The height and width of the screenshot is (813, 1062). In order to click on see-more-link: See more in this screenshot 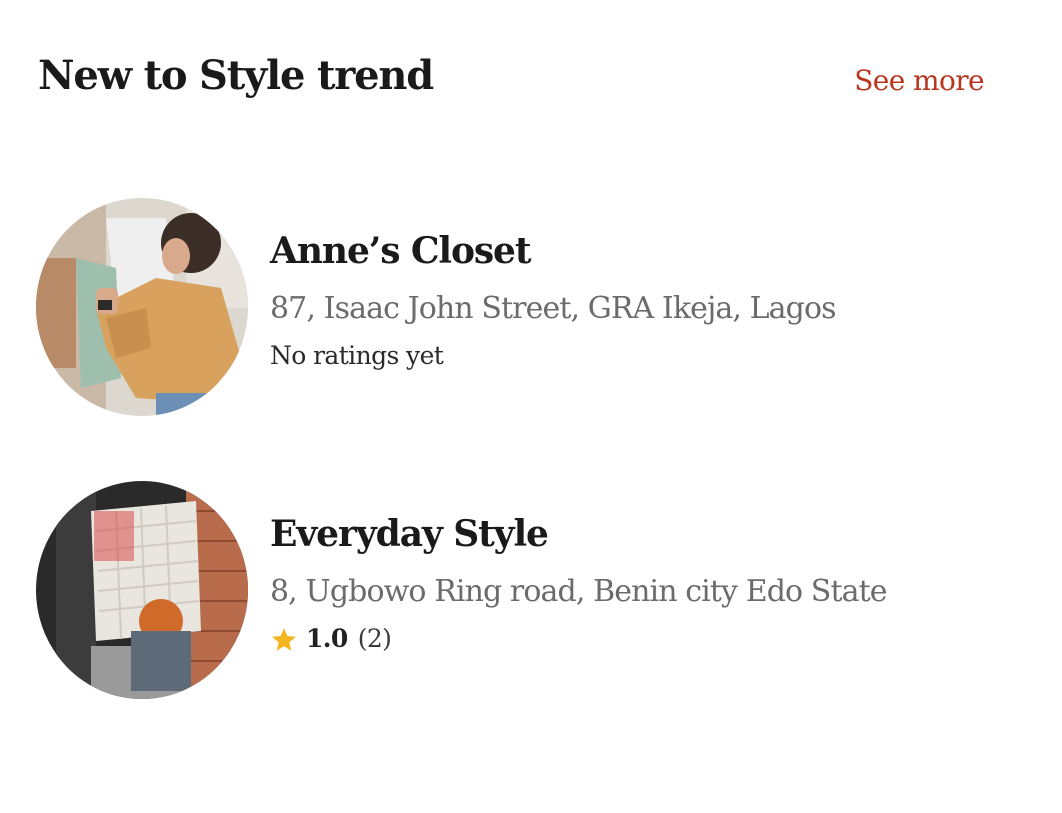, I will do `click(919, 80)`.